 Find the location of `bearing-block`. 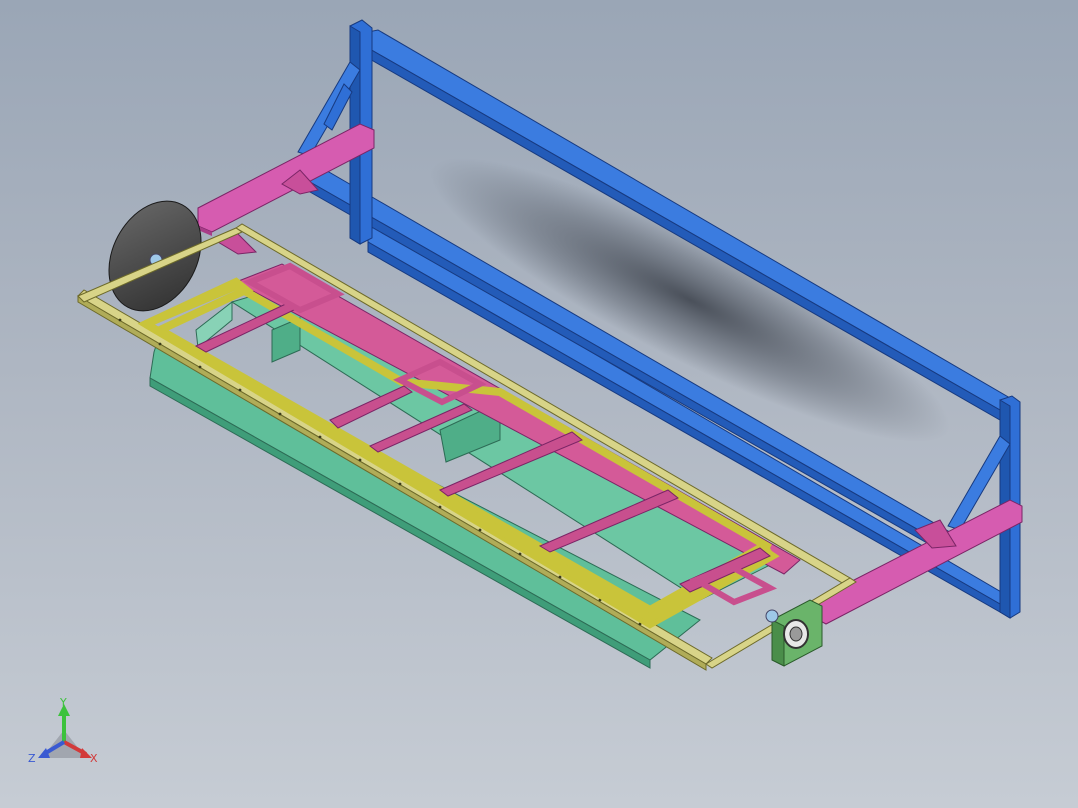

bearing-block is located at coordinates (794, 633).